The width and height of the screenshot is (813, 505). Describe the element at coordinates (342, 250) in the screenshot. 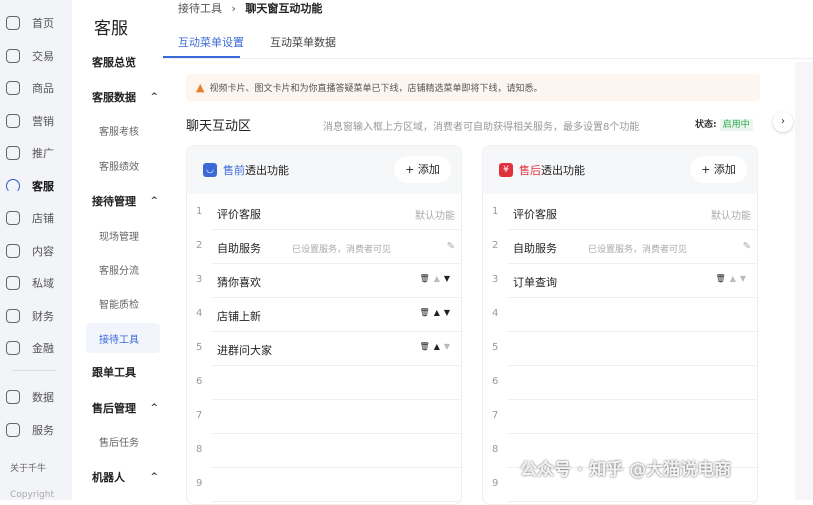

I see `row-desc: 已设置服务，消费者可见` at that location.